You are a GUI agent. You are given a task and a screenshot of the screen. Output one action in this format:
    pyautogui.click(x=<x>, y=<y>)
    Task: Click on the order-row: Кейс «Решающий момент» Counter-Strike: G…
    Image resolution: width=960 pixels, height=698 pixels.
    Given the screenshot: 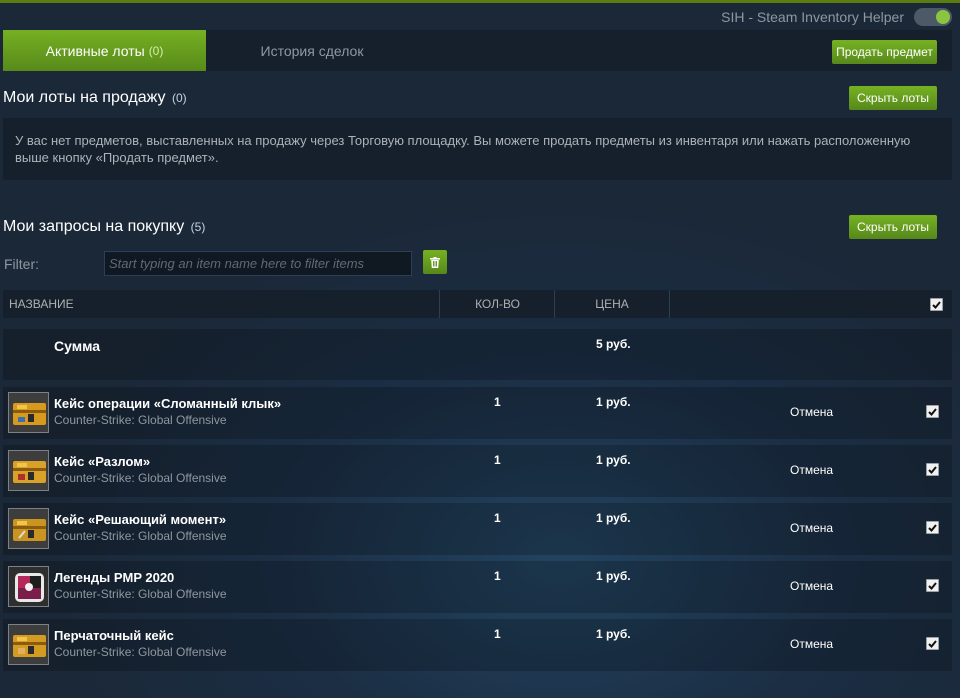 What is the action you would take?
    pyautogui.click(x=477, y=529)
    